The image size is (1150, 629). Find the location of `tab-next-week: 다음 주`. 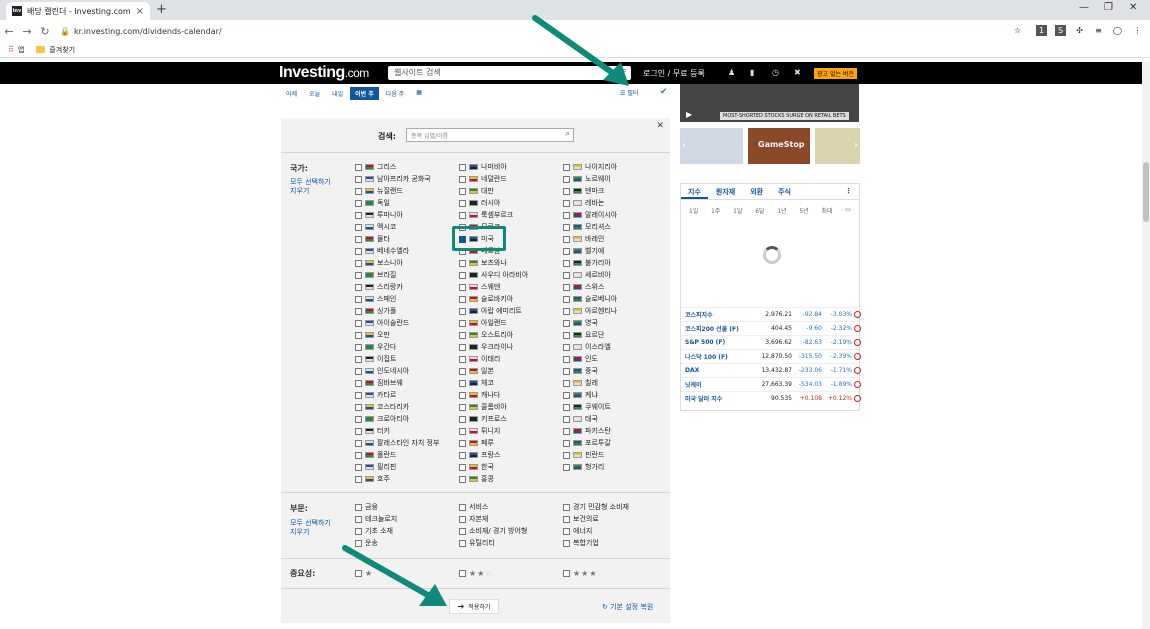

tab-next-week: 다음 주 is located at coordinates (395, 93).